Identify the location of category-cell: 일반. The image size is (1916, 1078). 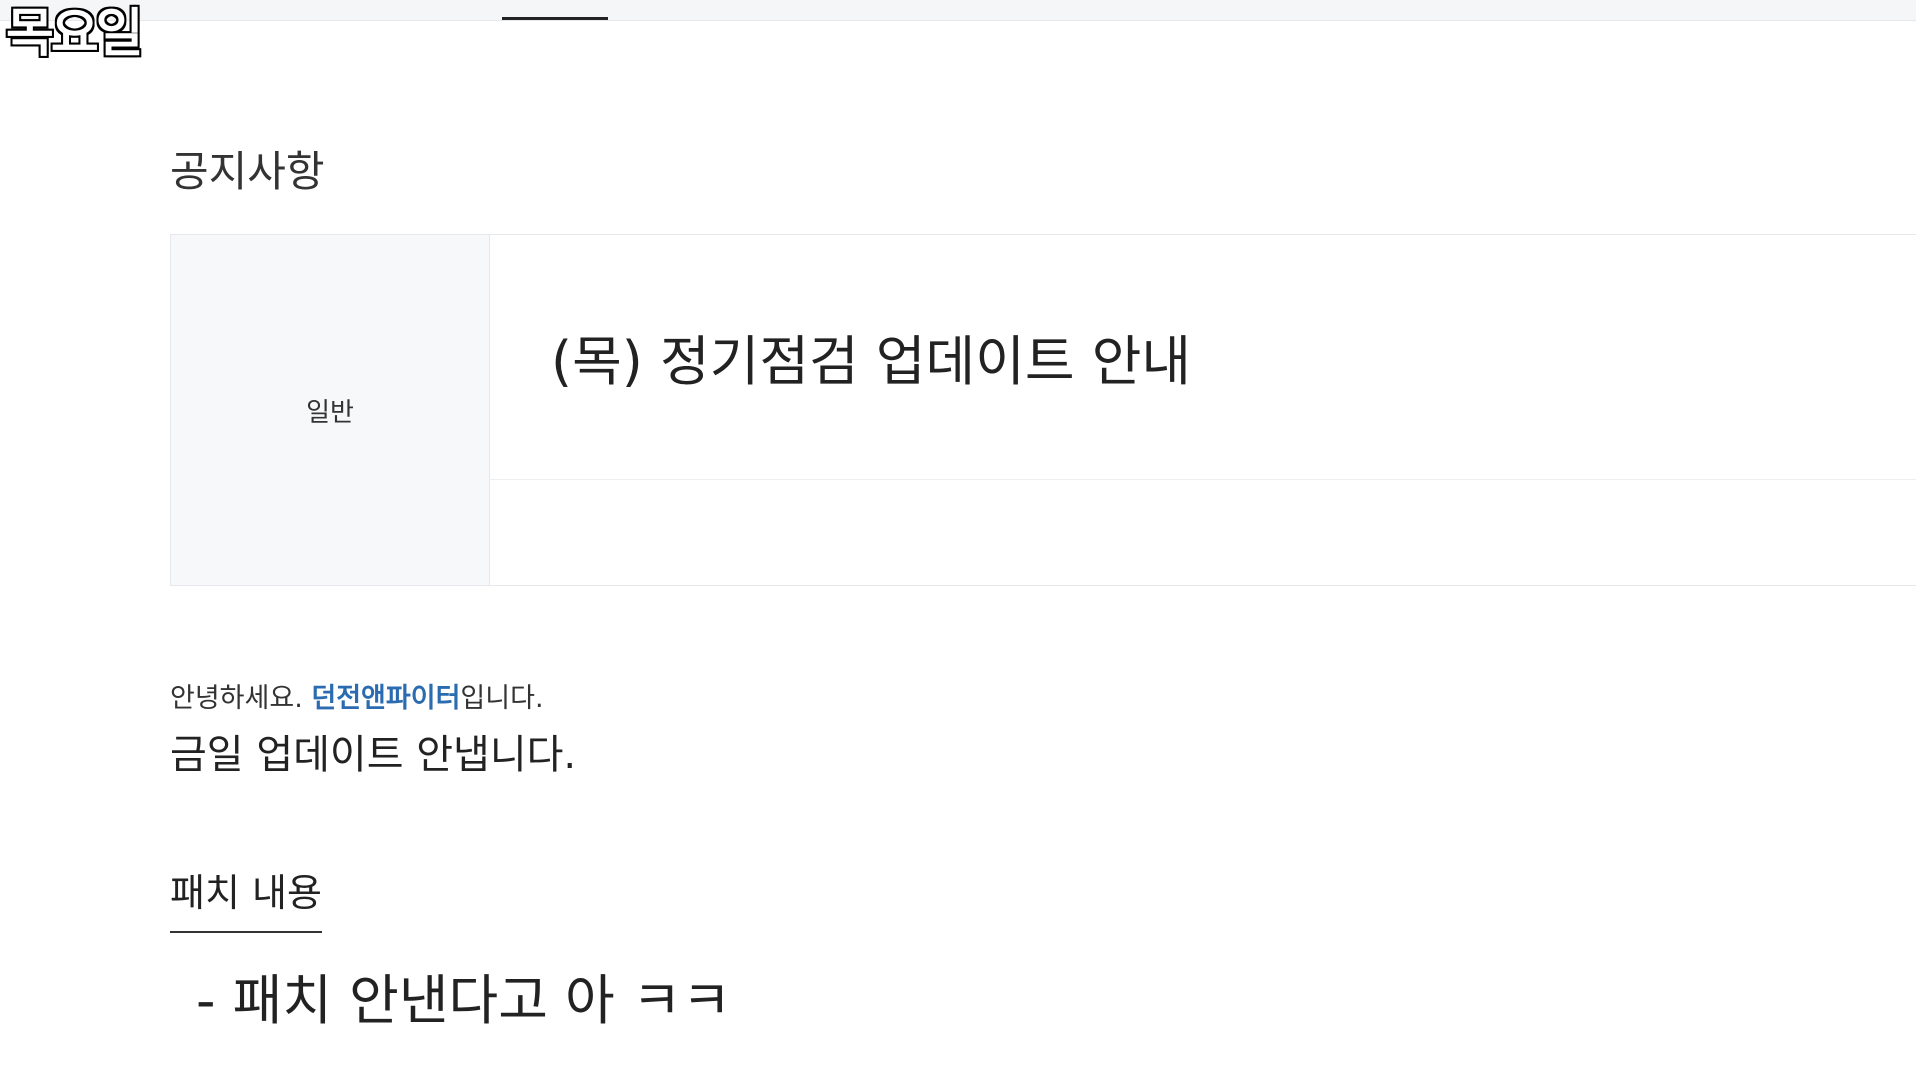
(330, 410).